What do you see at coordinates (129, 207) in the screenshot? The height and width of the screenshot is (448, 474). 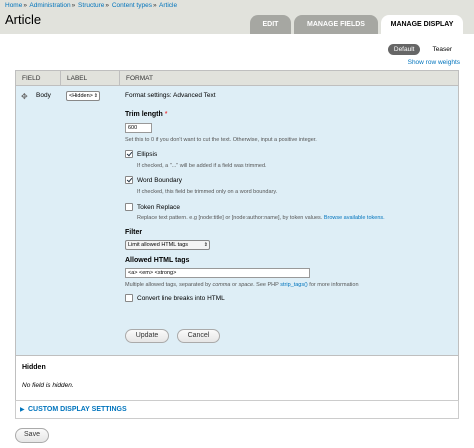 I see `token-replace-checkbox` at bounding box center [129, 207].